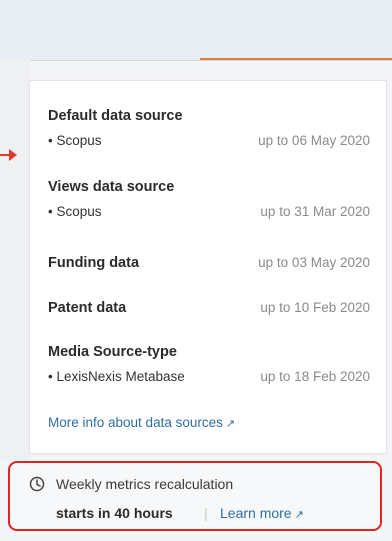 This screenshot has width=392, height=541. Describe the element at coordinates (75, 140) in the screenshot. I see `default-source-name: • Scopus` at that location.